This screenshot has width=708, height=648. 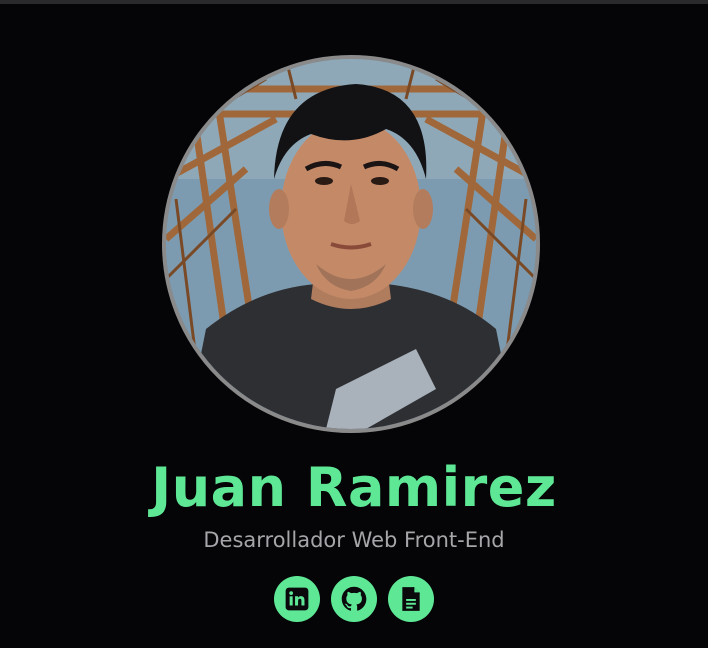 I want to click on linkedin-icon, so click(x=297, y=599).